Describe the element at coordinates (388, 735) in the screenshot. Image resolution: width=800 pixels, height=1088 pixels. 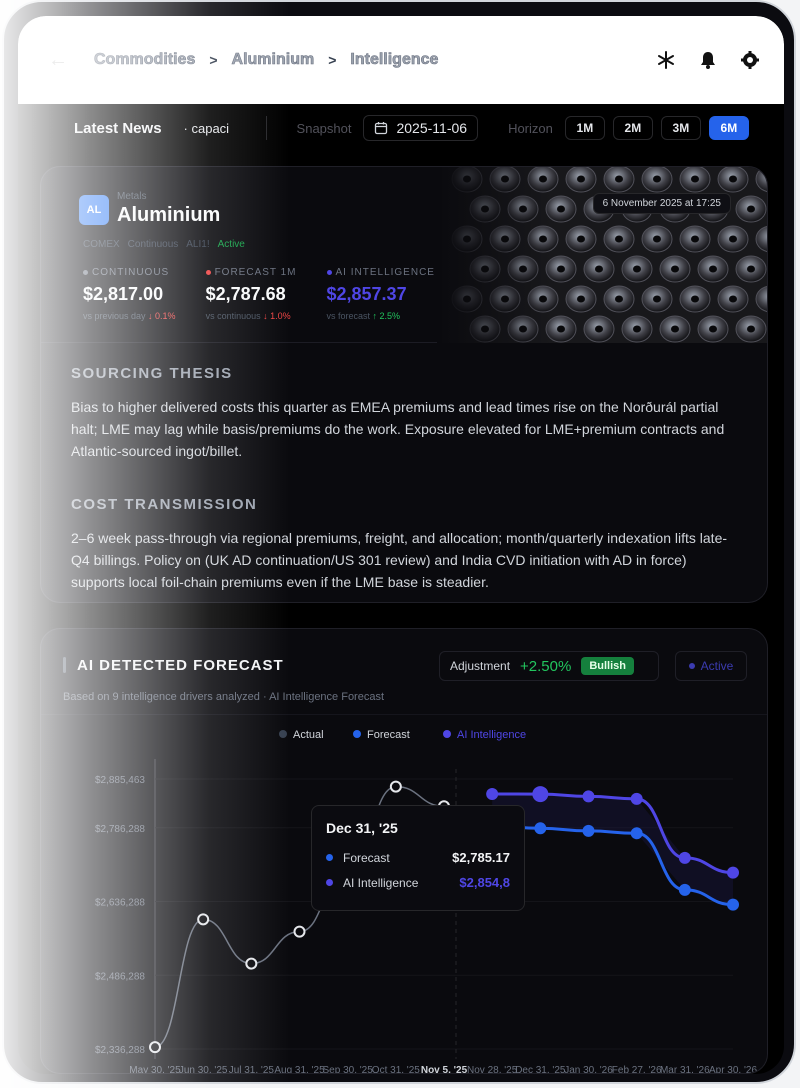
I see `legend-label: Forecast` at that location.